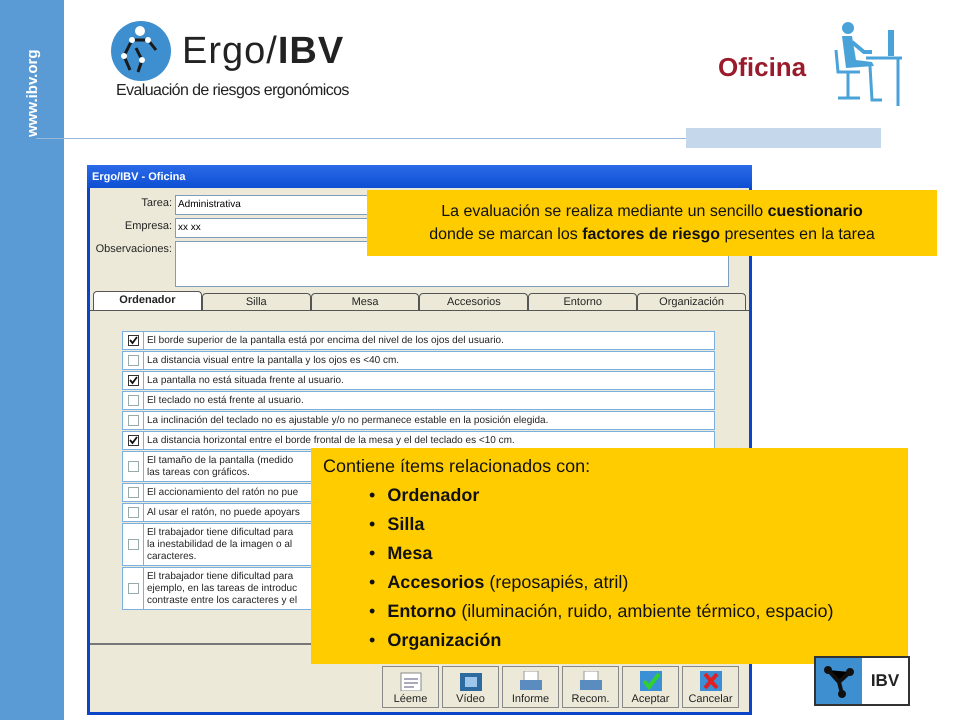 The image size is (960, 720). Describe the element at coordinates (256, 301) in the screenshot. I see `tab: Silla` at that location.